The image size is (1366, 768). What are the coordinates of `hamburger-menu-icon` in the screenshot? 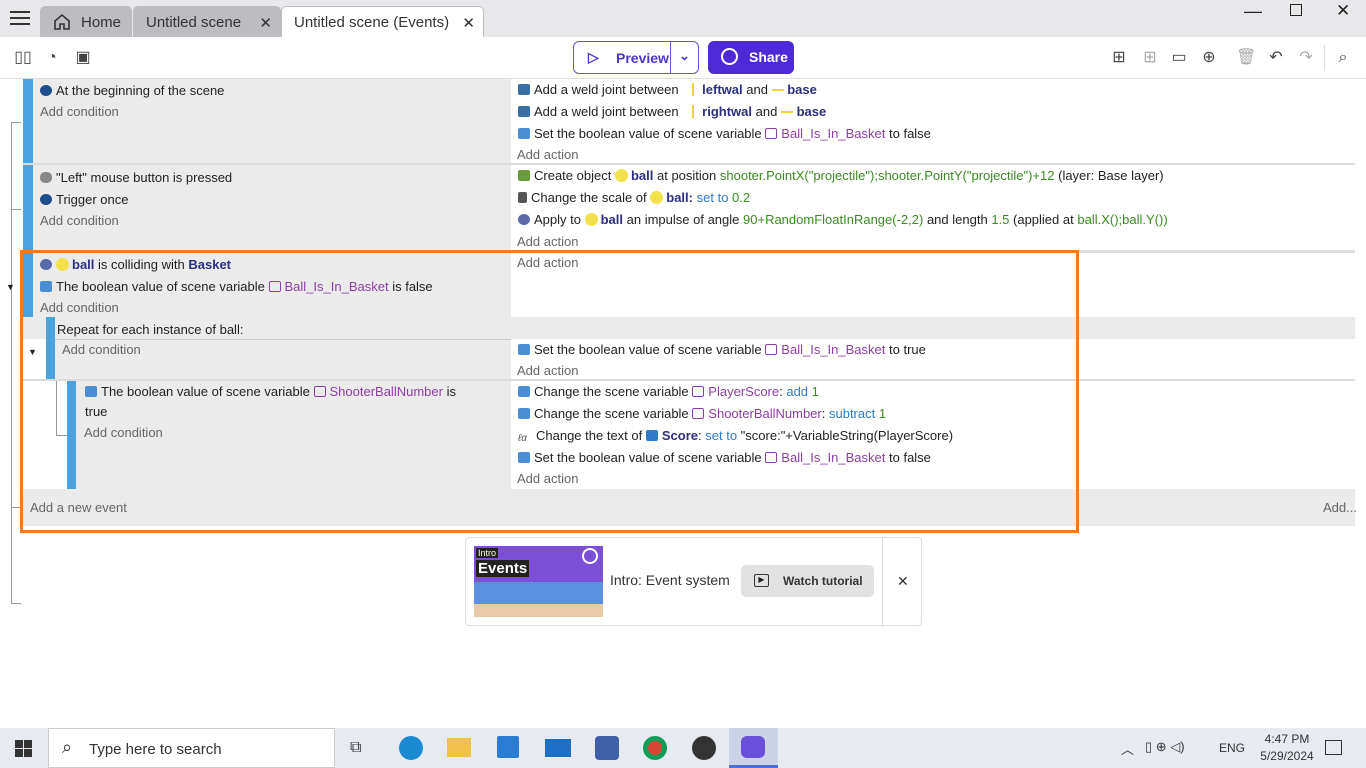 It's located at (20, 19).